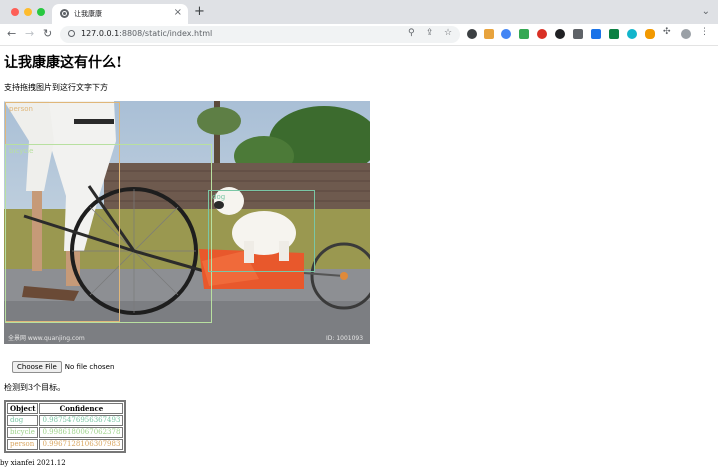 The height and width of the screenshot is (467, 718). What do you see at coordinates (430, 33) in the screenshot?
I see `share-icon: ⇪` at bounding box center [430, 33].